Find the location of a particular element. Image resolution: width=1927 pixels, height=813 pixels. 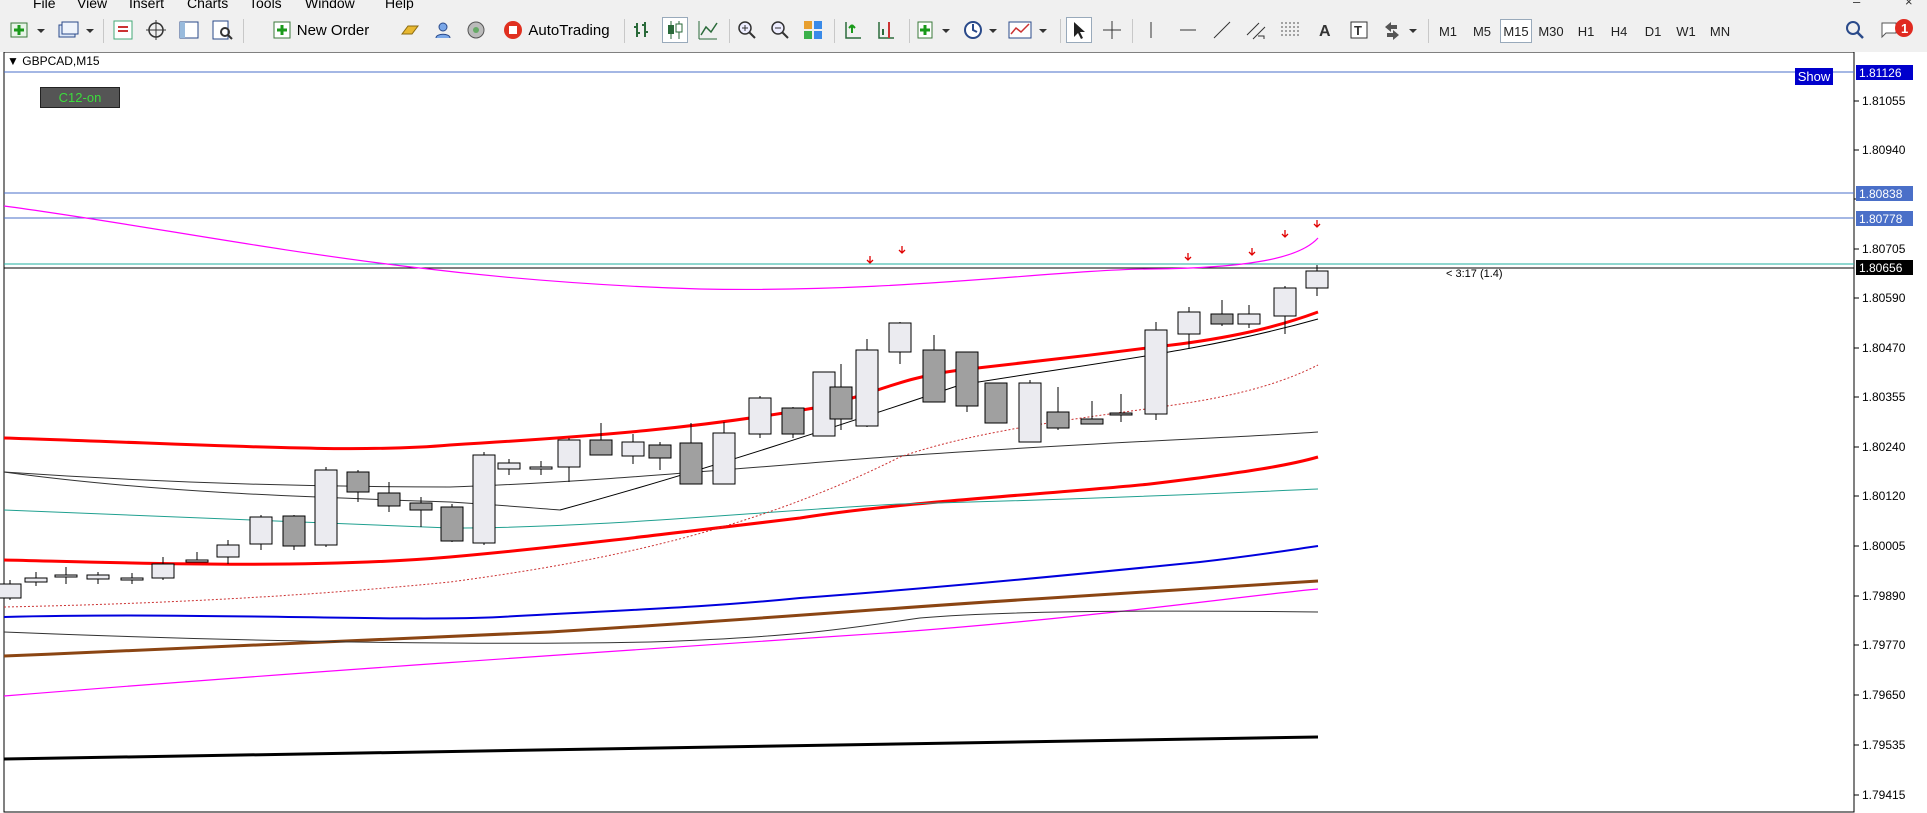

menu-charts: Charts is located at coordinates (207, 5).